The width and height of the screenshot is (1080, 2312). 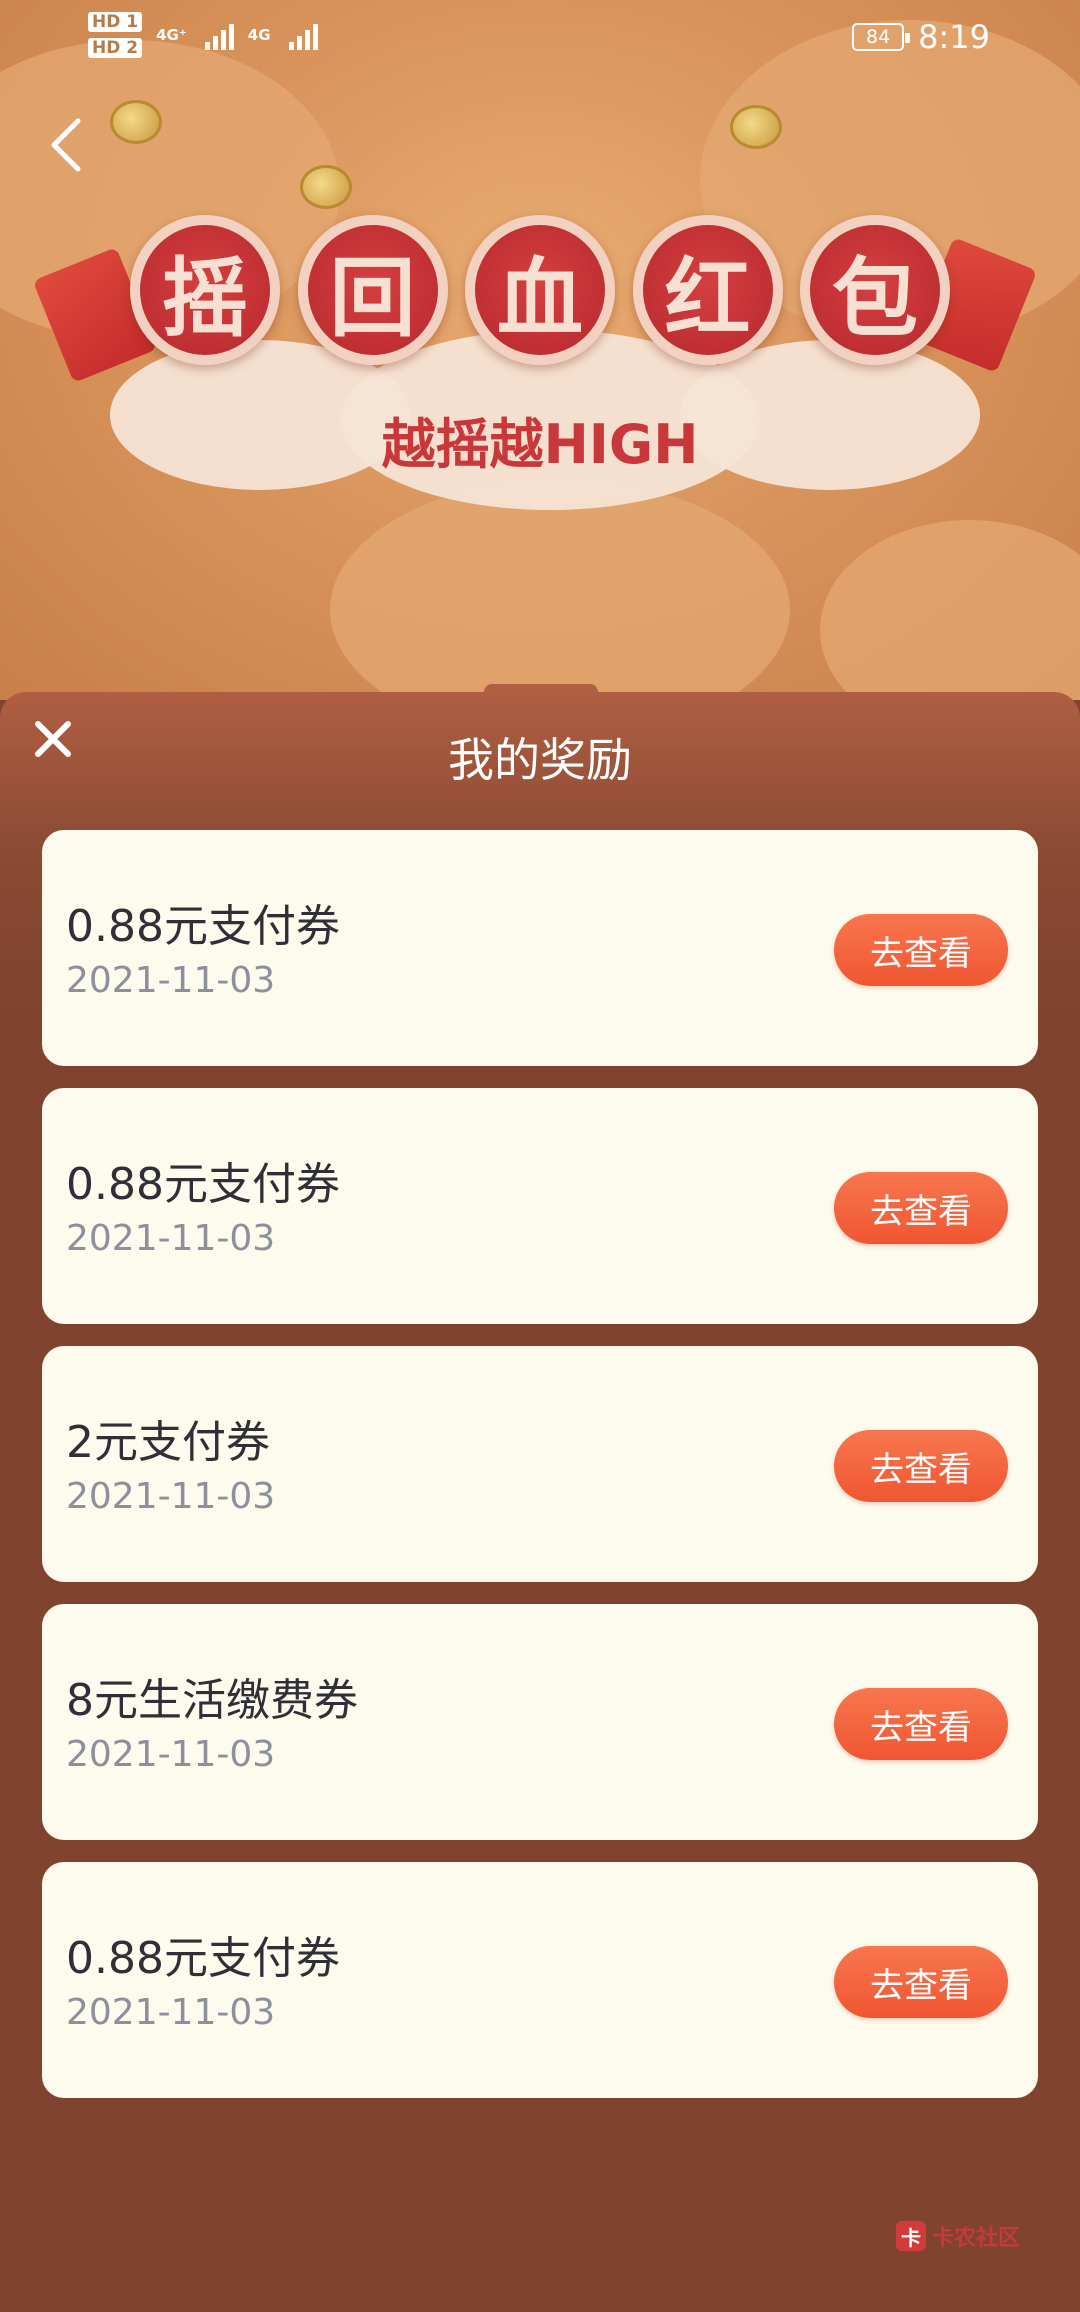 What do you see at coordinates (540, 1464) in the screenshot?
I see `reward-card: 2元支付券 2021-11-03 去查看` at bounding box center [540, 1464].